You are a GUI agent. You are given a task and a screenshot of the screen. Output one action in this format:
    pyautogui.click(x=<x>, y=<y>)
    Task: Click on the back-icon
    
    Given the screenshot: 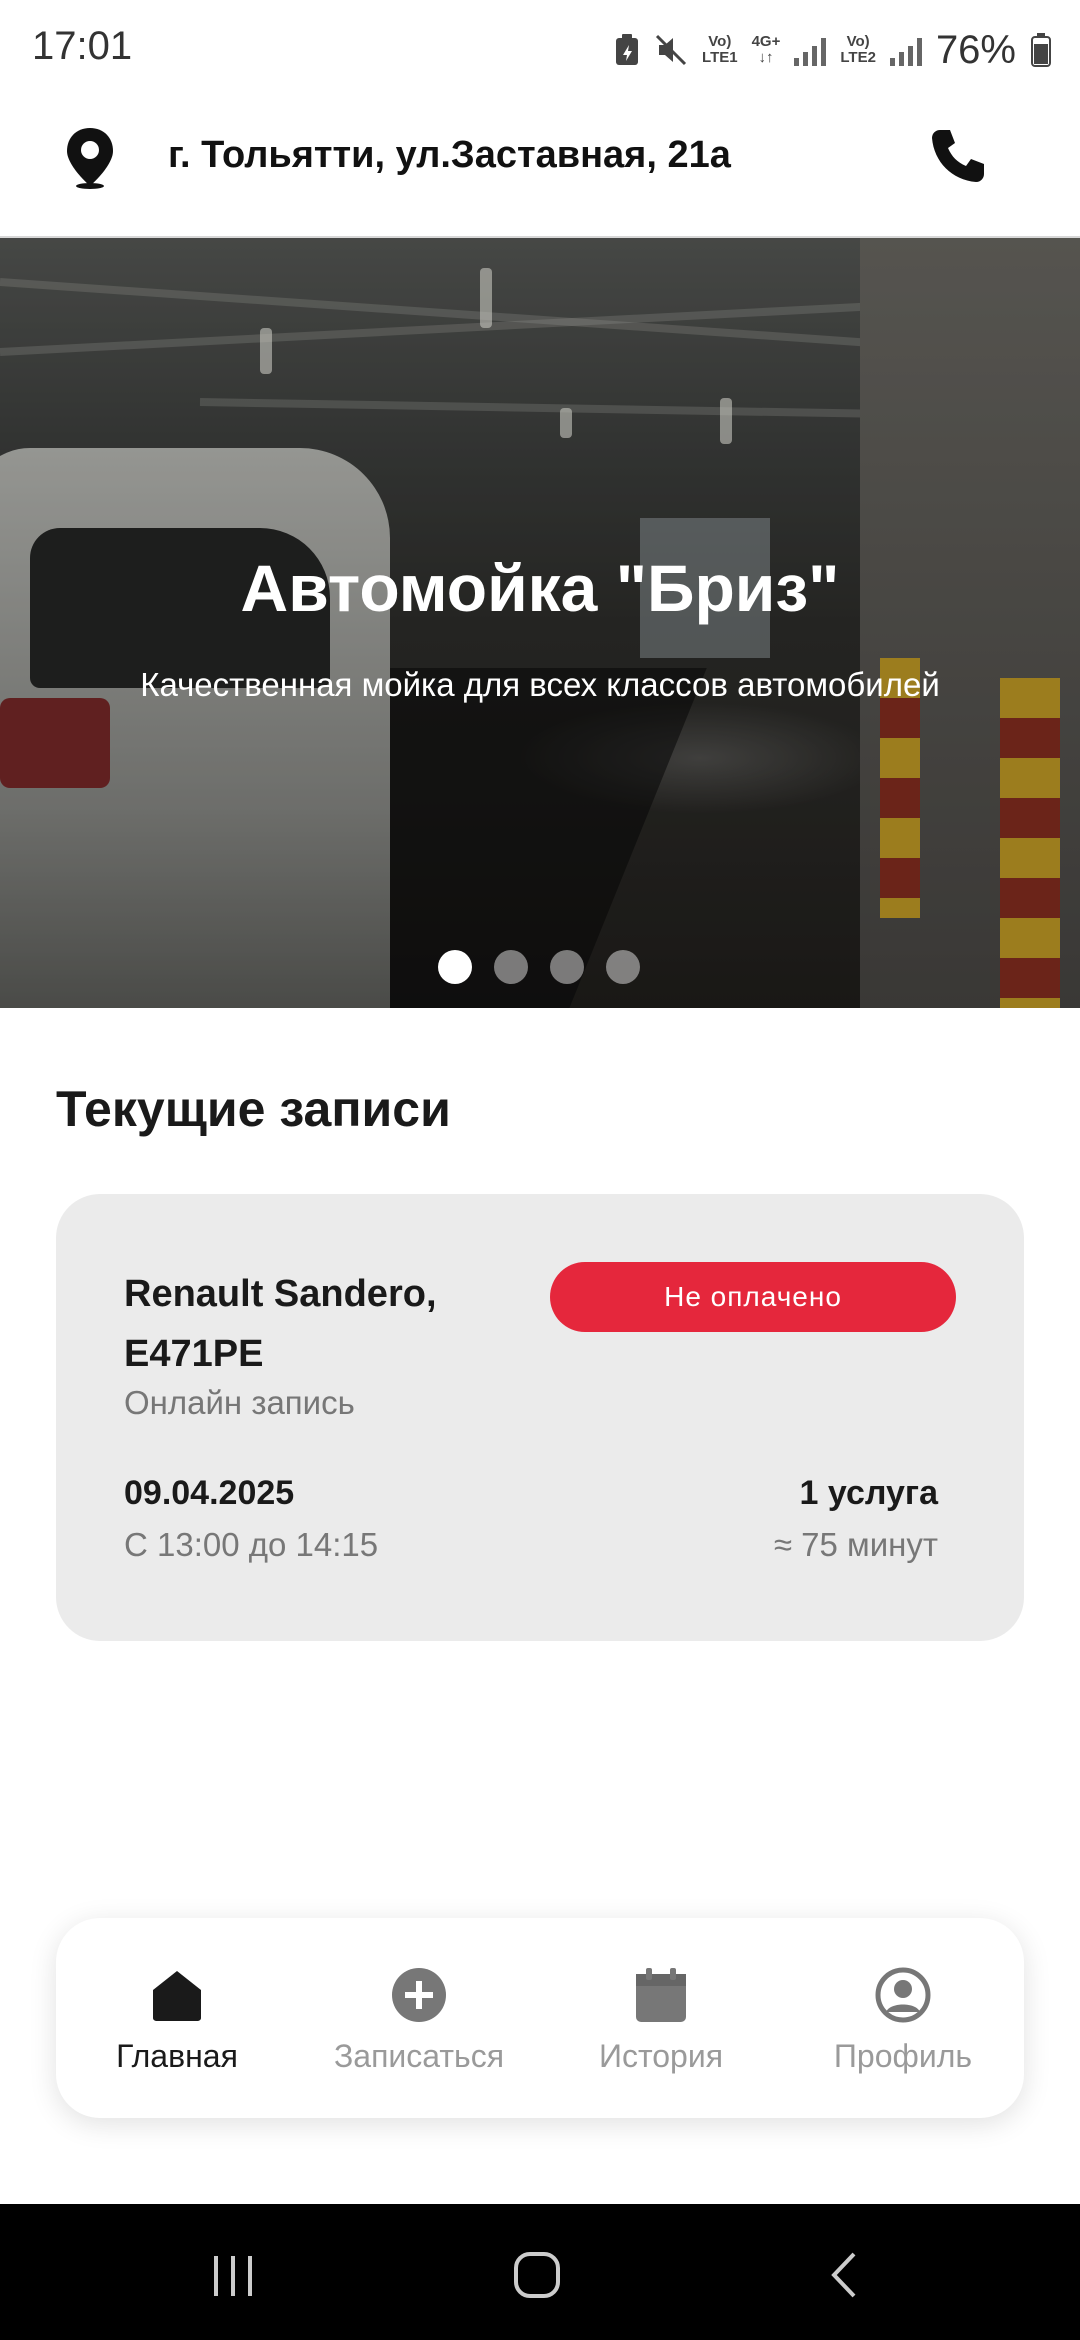 What is the action you would take?
    pyautogui.click(x=845, y=2275)
    